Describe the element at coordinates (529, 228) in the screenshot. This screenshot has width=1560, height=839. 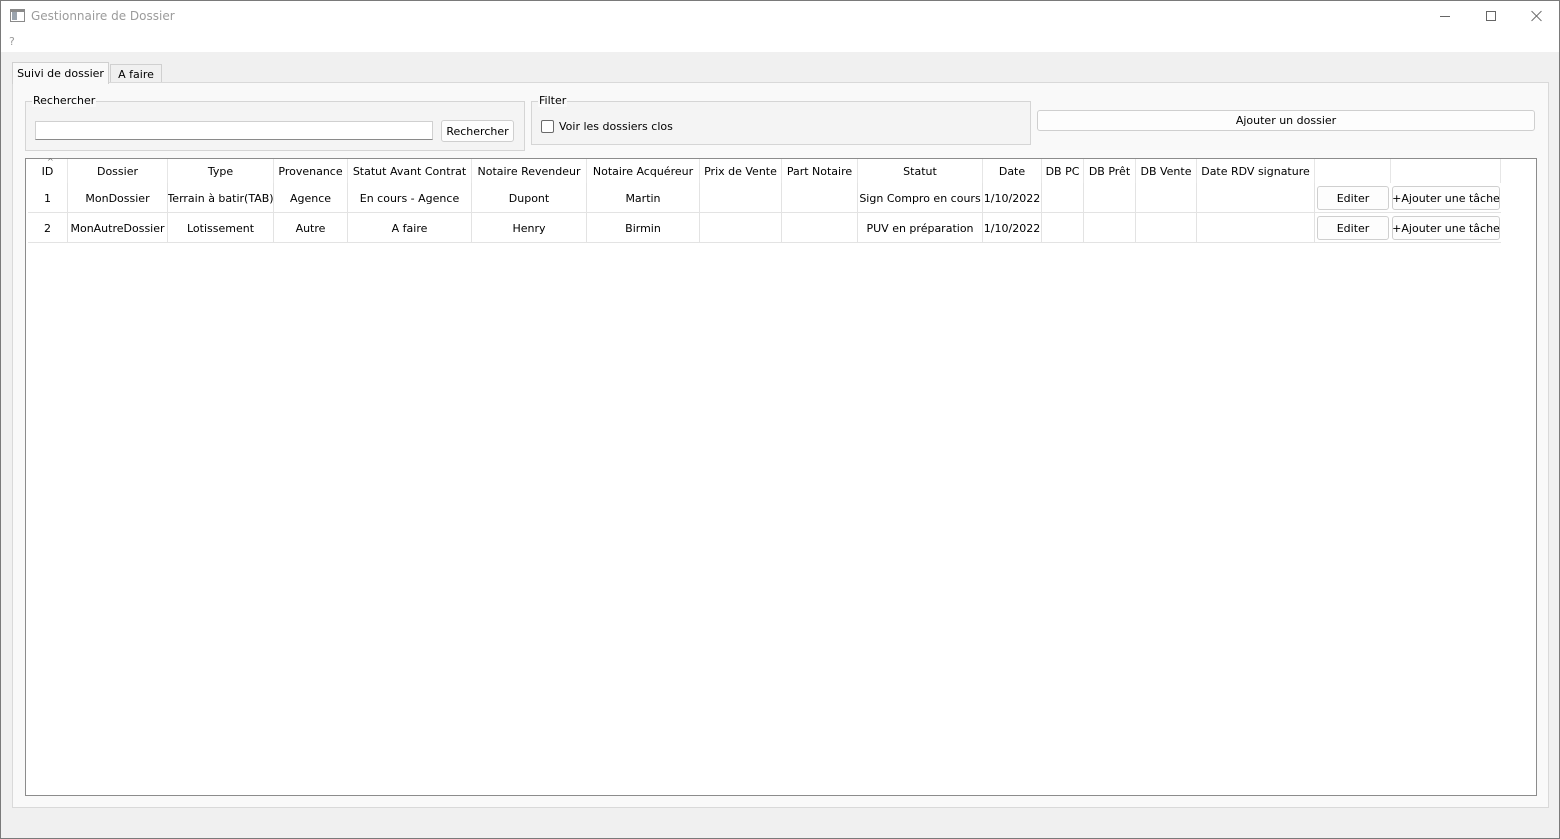
I see `table-cell: Henry` at that location.